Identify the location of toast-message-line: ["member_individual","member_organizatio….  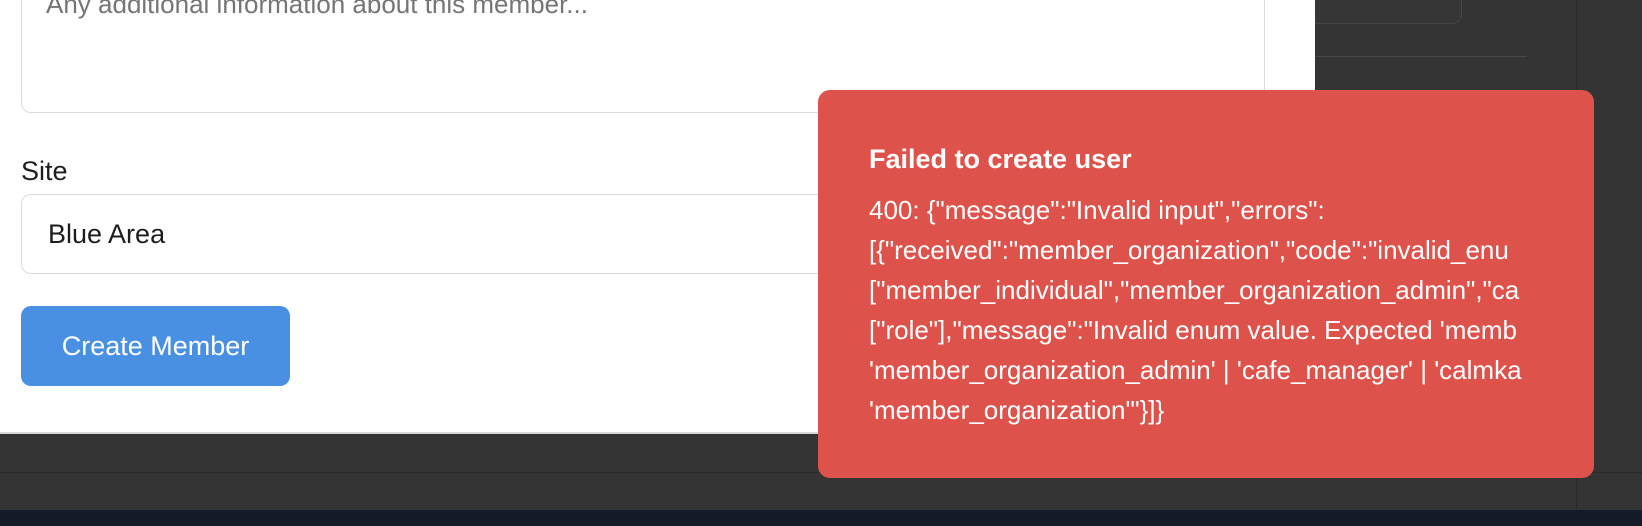
(1194, 290).